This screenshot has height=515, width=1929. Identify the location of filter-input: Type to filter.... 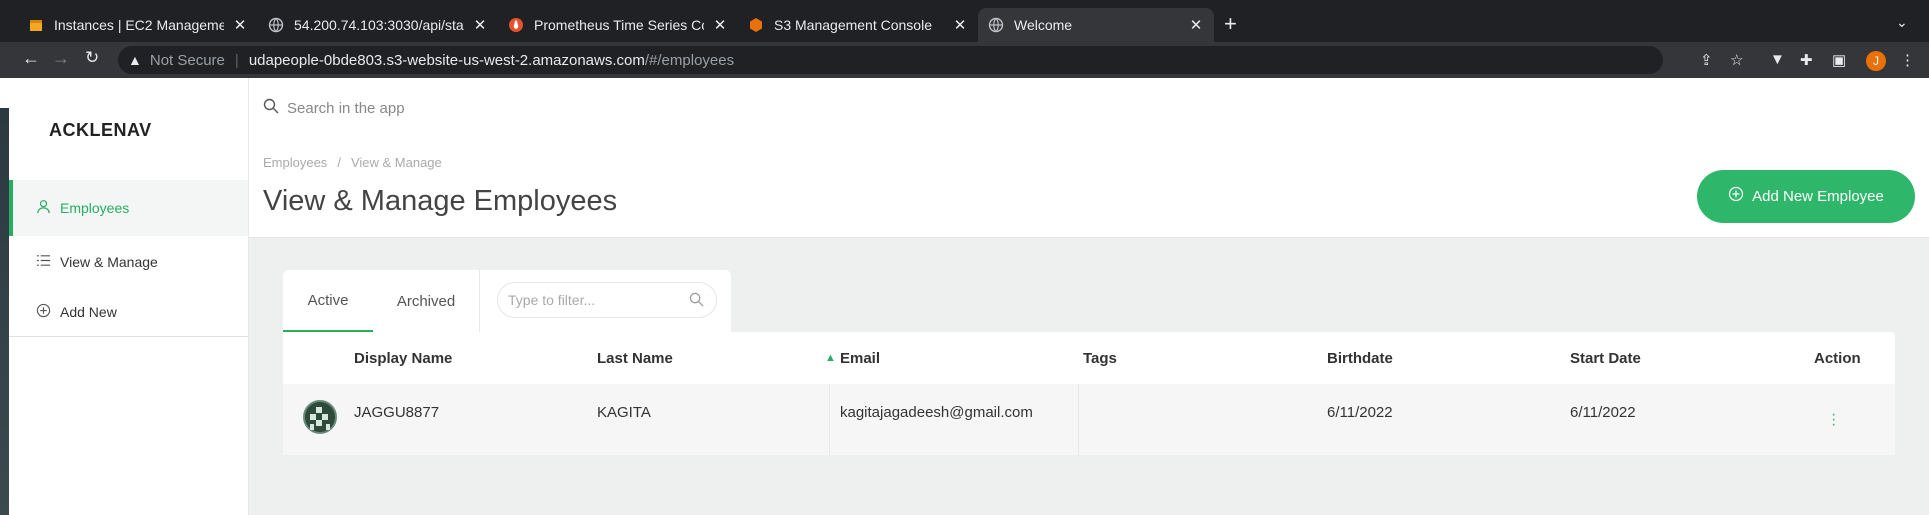
(607, 300).